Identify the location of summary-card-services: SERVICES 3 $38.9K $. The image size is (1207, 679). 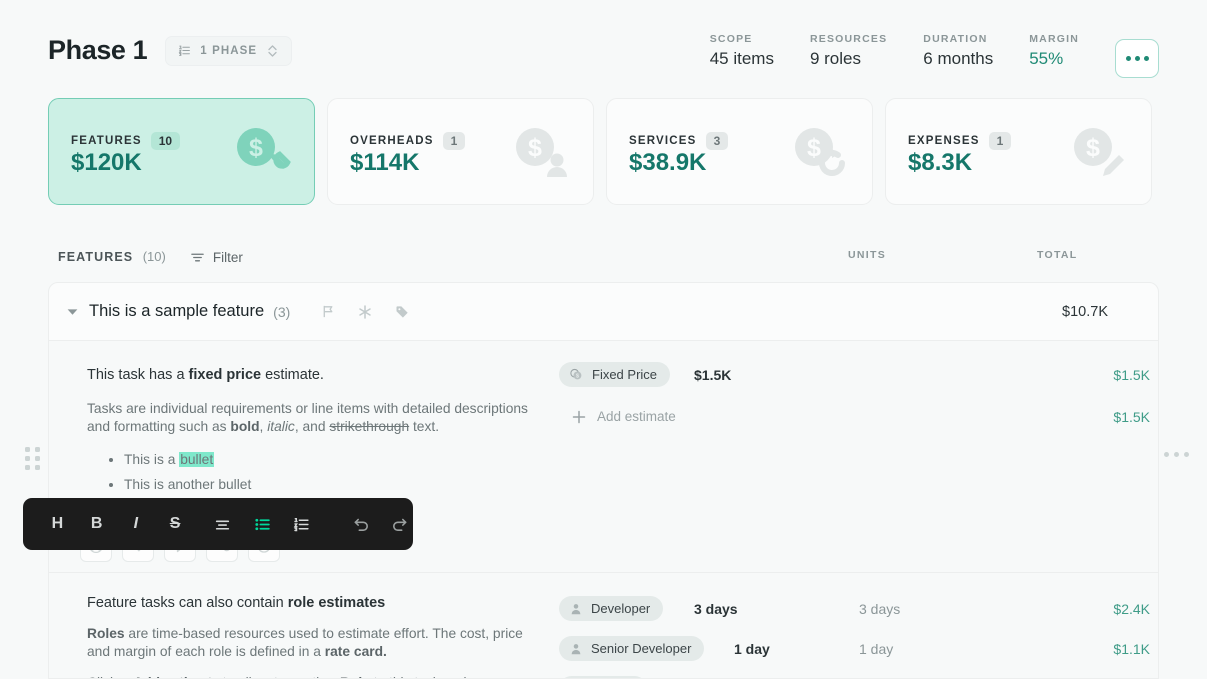
(739, 151).